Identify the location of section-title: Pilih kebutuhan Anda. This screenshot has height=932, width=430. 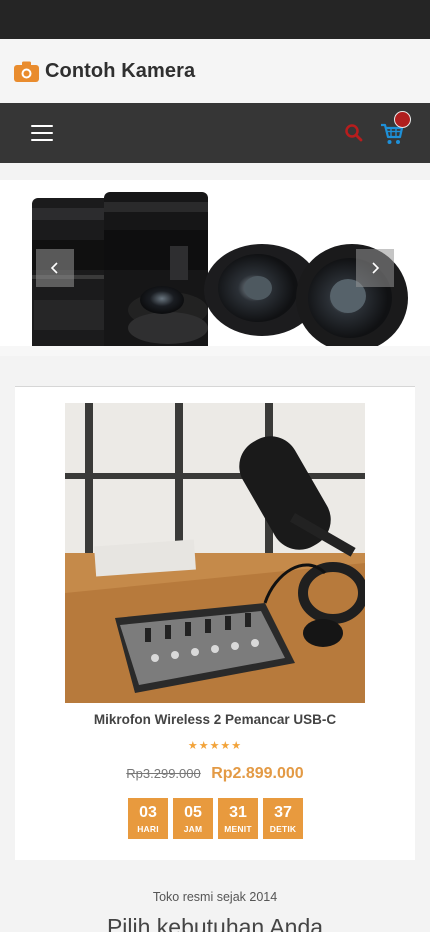
(215, 923).